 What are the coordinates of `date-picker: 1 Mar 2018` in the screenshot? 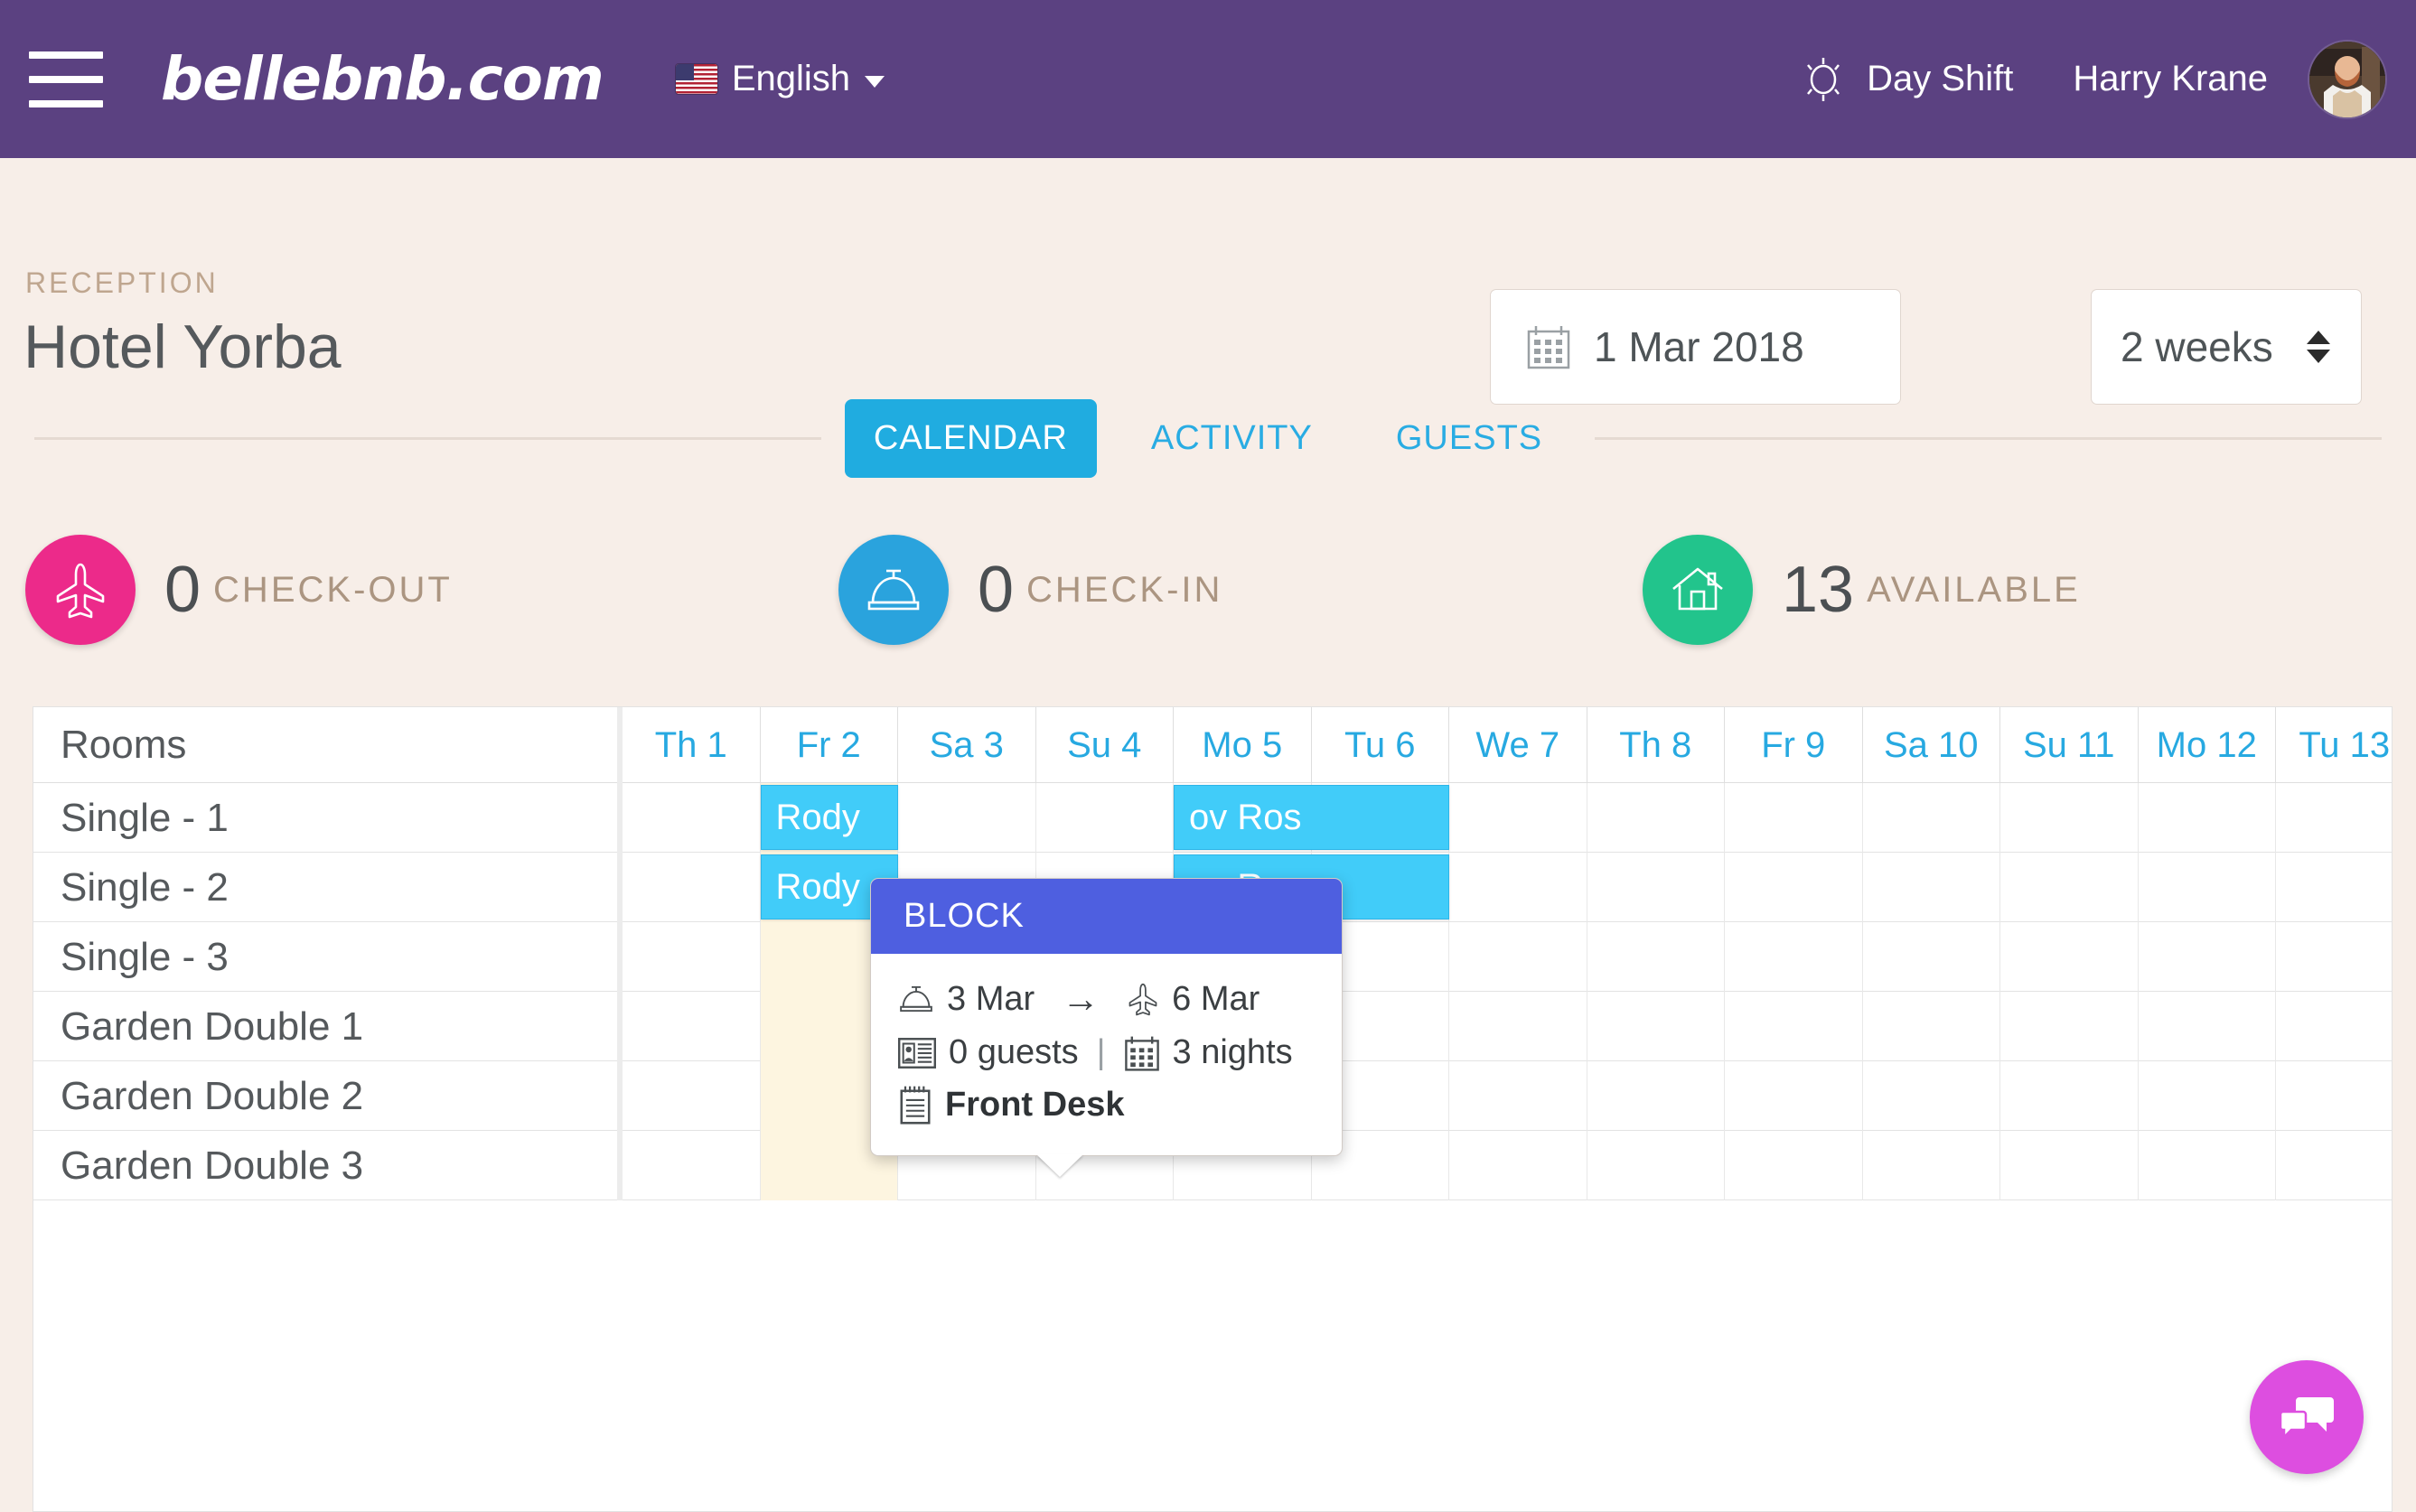 It's located at (1695, 347).